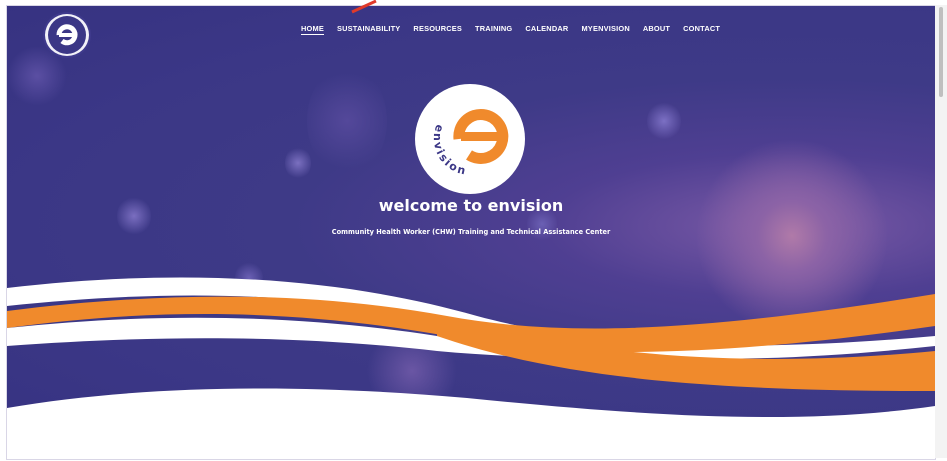 This screenshot has width=947, height=461. What do you see at coordinates (941, 231) in the screenshot?
I see `page-scrollbar` at bounding box center [941, 231].